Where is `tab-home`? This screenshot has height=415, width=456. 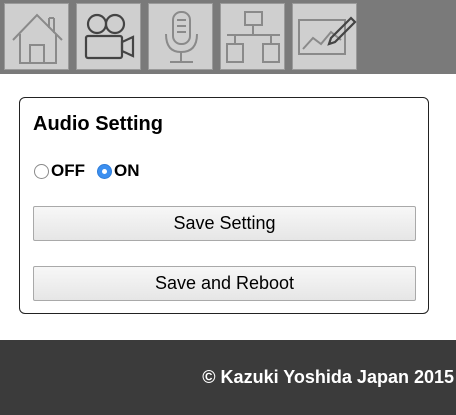 tab-home is located at coordinates (36, 36).